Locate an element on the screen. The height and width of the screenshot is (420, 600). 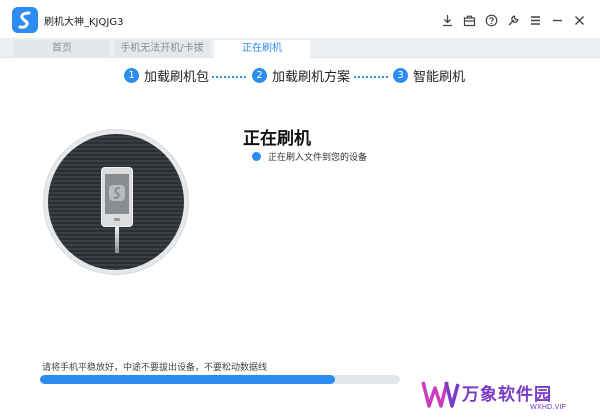
step-label: 加载刷机方案 is located at coordinates (311, 77).